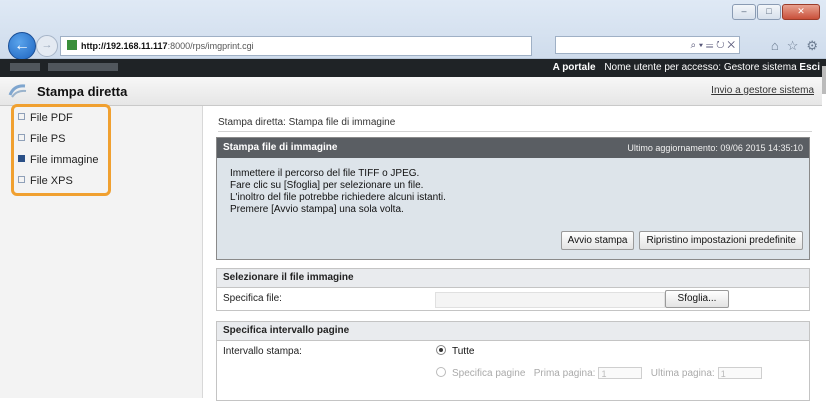 This screenshot has height=401, width=826. I want to click on restore-defaults-button: Ripristino impostazioni predefinite, so click(721, 240).